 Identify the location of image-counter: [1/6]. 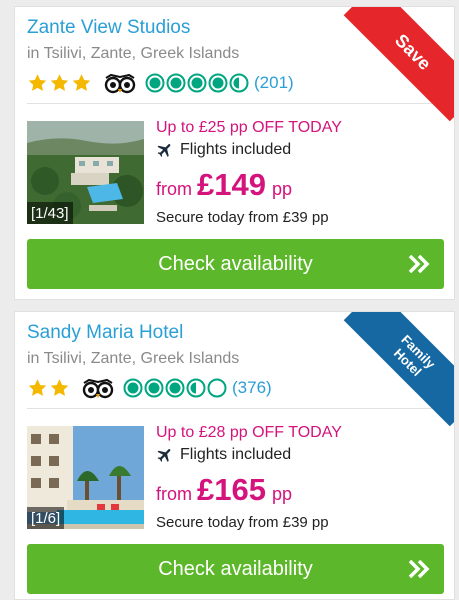
(46, 518).